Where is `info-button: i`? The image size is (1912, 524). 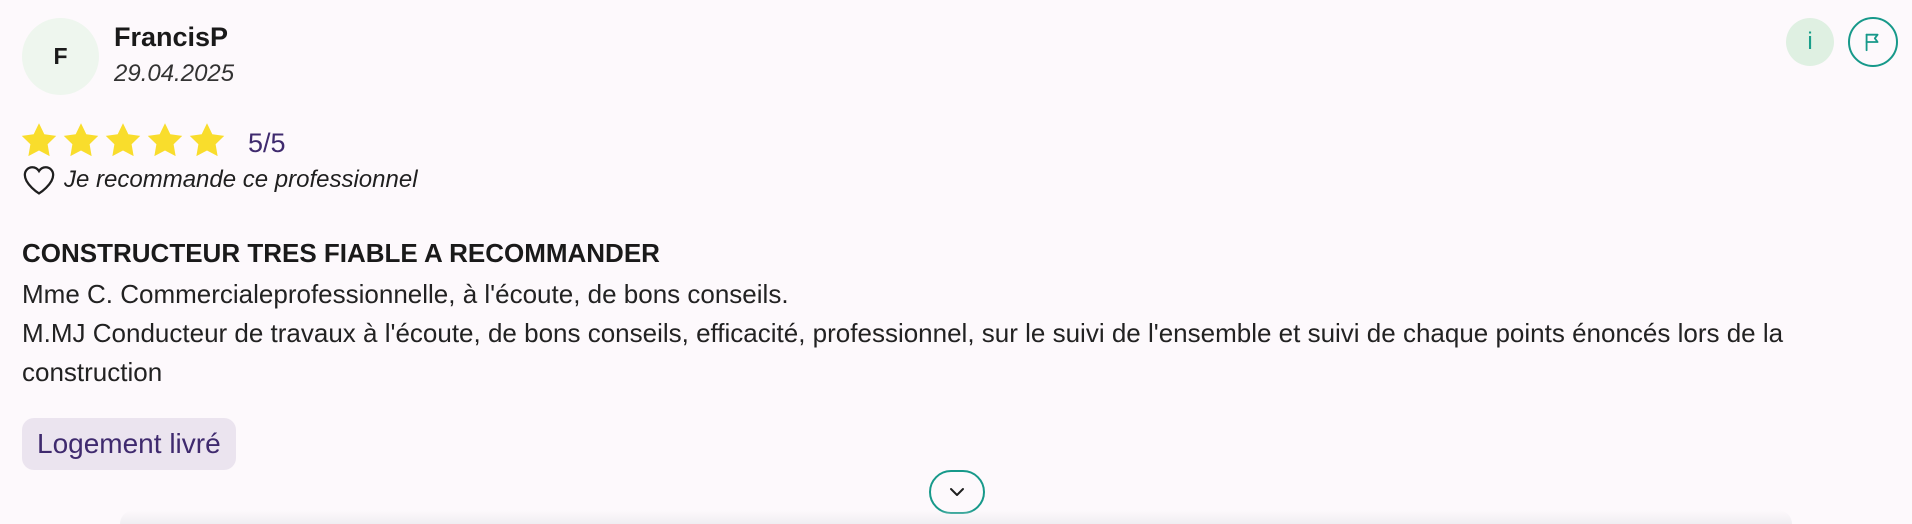 info-button: i is located at coordinates (1810, 42).